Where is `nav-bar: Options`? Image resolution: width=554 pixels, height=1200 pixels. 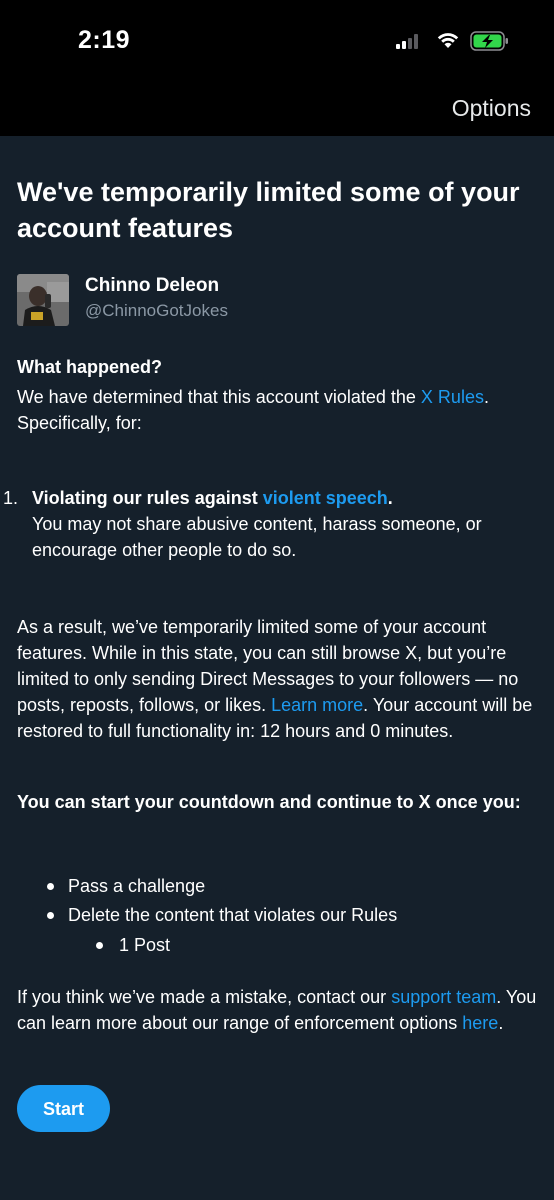
nav-bar: Options is located at coordinates (277, 109).